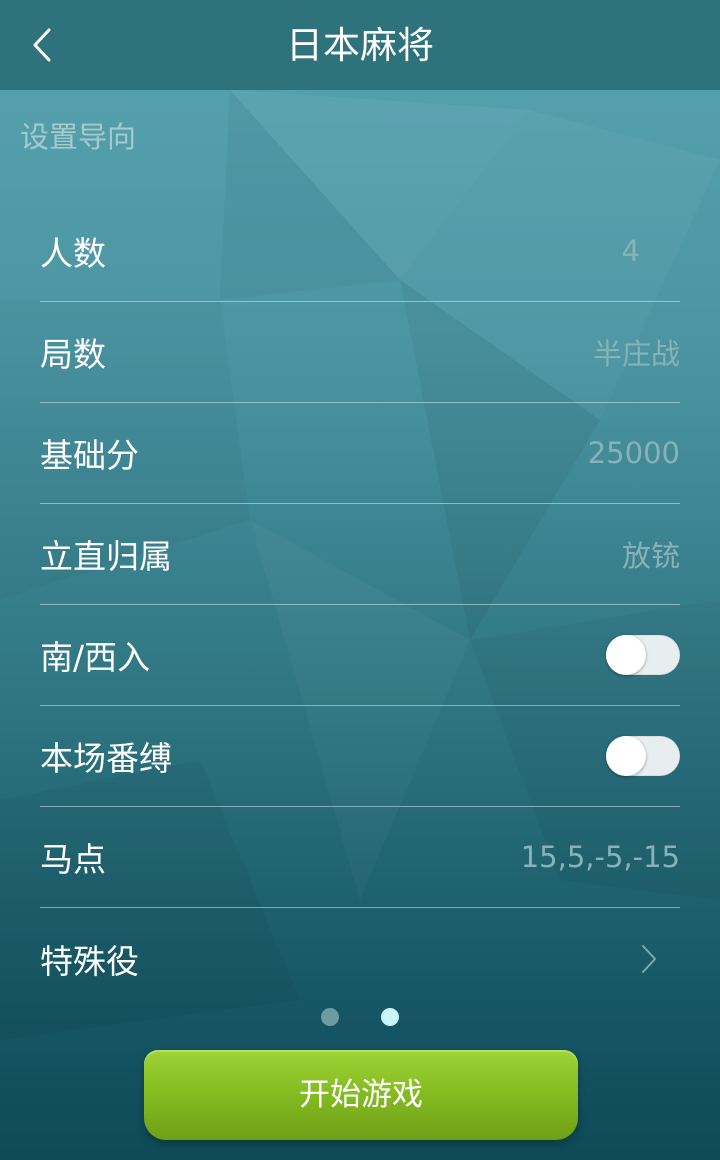 The image size is (720, 1160). I want to click on setting-value: 半庄战, so click(636, 354).